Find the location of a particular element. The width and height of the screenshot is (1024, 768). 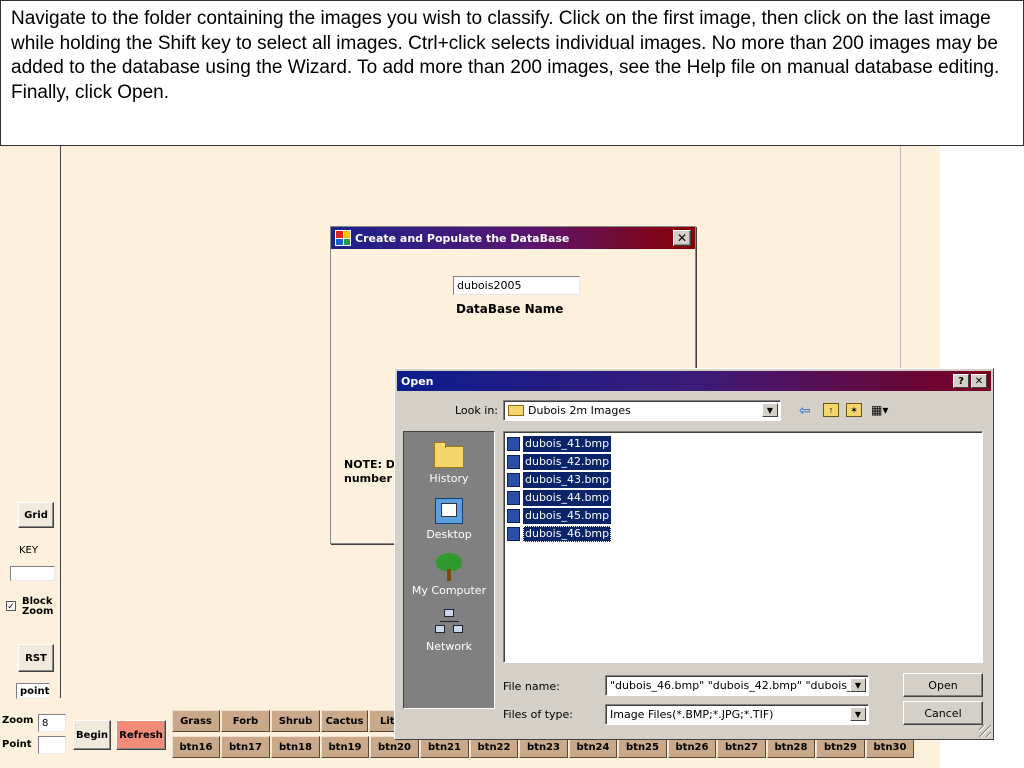

list-item: dubois_44.bmp is located at coordinates (559, 497).